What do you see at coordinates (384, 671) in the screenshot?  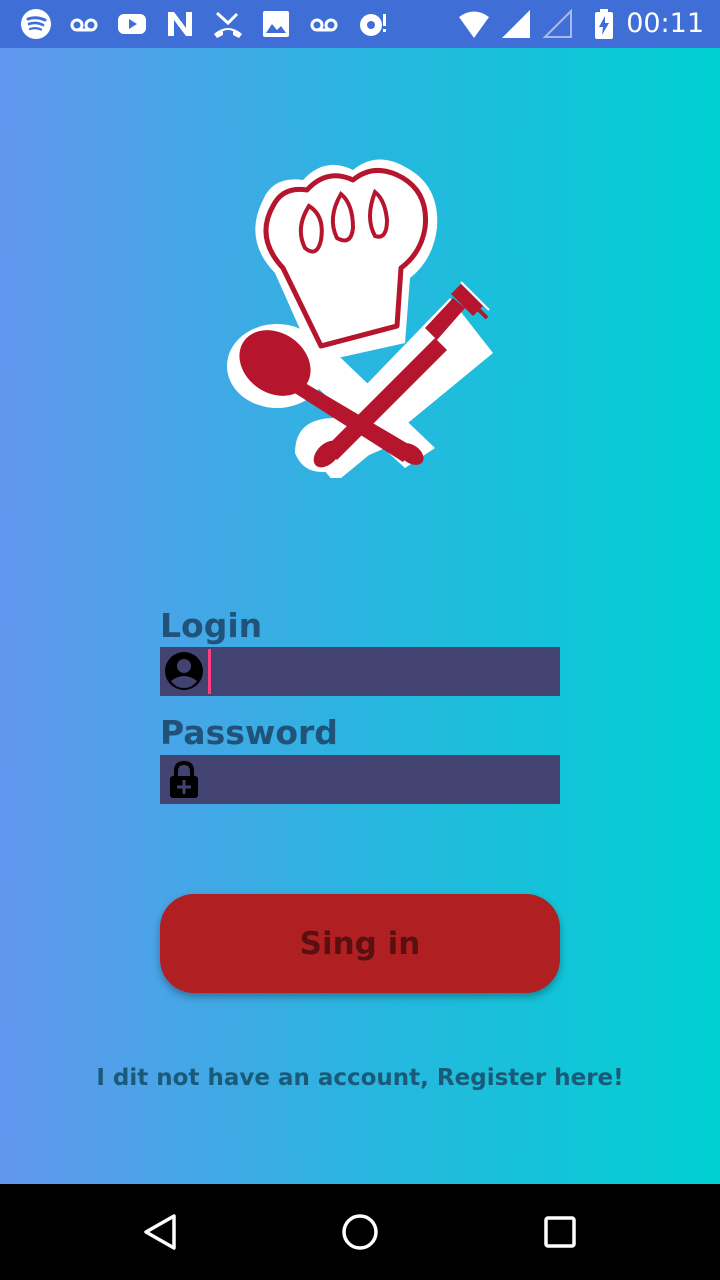 I see `login-input` at bounding box center [384, 671].